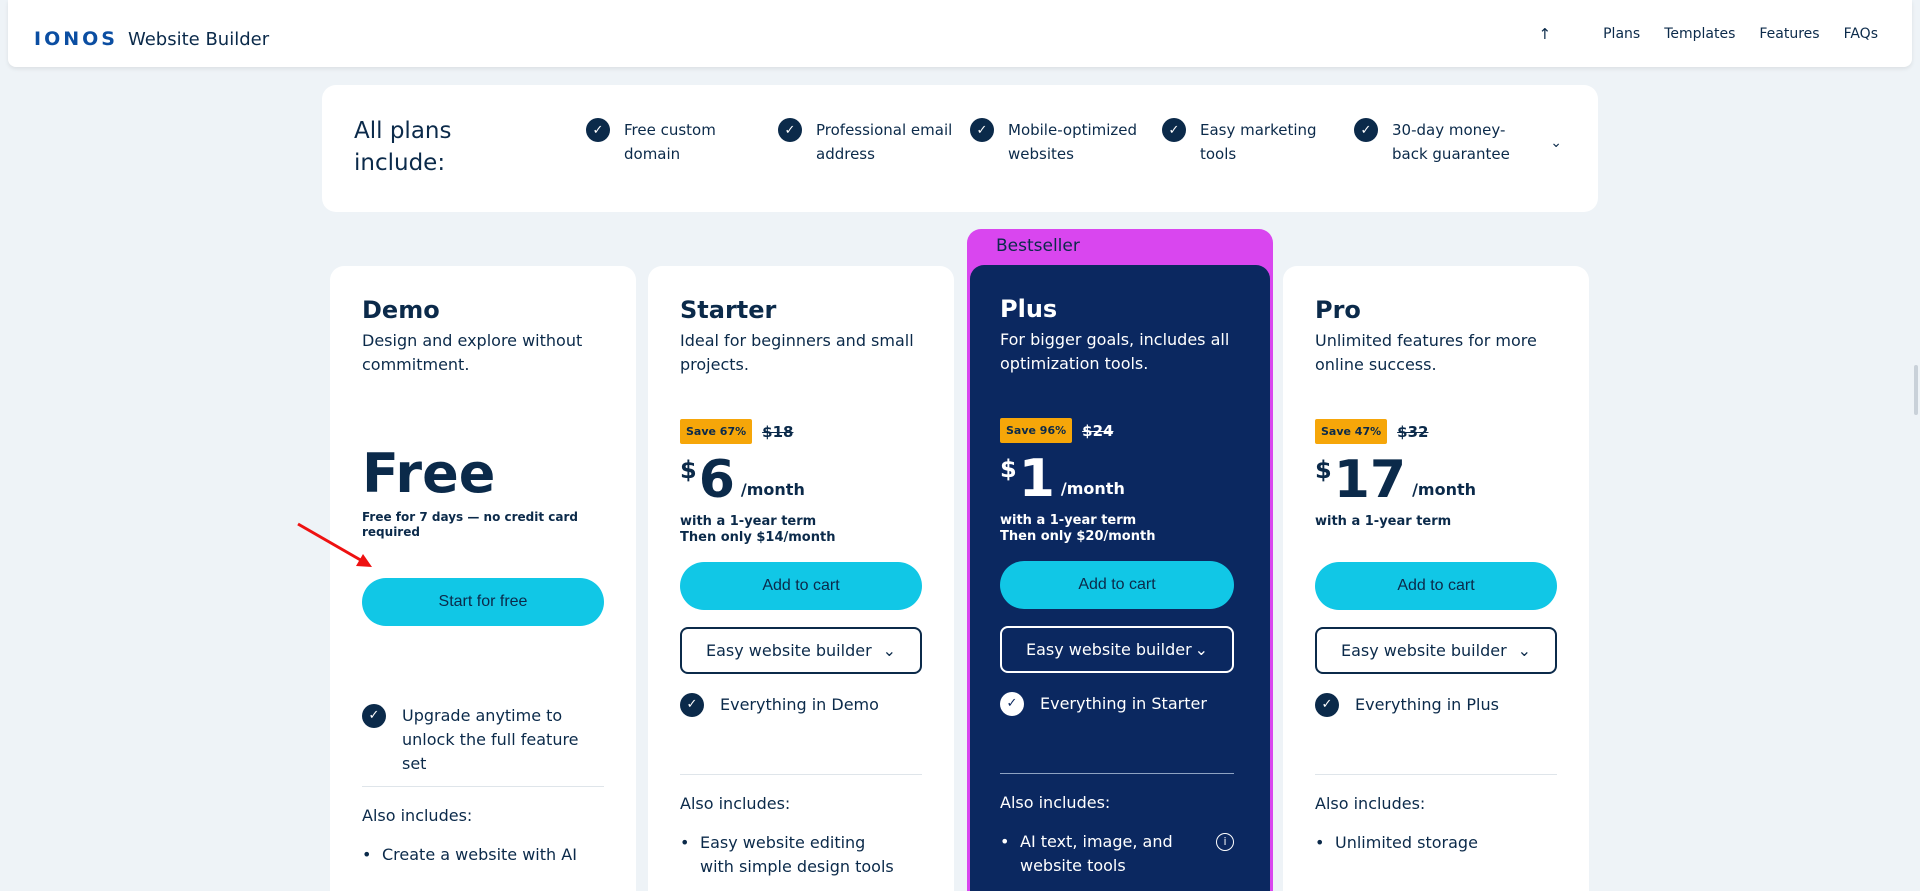 This screenshot has height=891, width=1920. What do you see at coordinates (1123, 703) in the screenshot?
I see `feature-label: Everything in Starter` at bounding box center [1123, 703].